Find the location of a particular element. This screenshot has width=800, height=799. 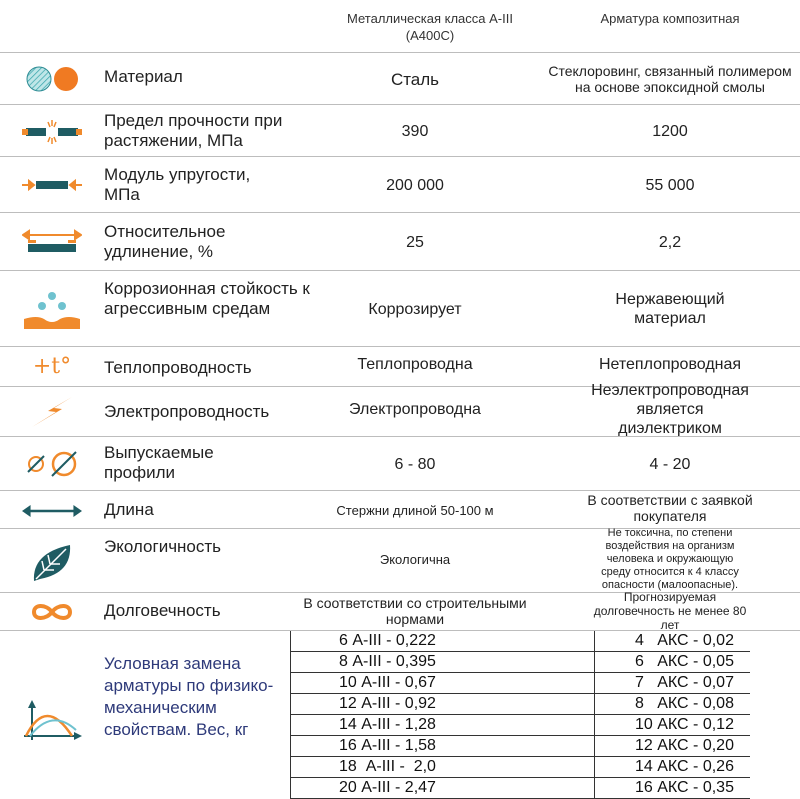

steel-value: 200 000 is located at coordinates (415, 185).